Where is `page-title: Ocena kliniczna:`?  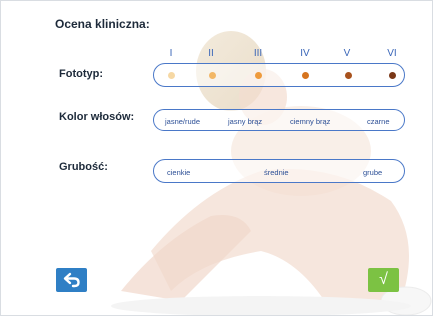 page-title: Ocena kliniczna: is located at coordinates (102, 24).